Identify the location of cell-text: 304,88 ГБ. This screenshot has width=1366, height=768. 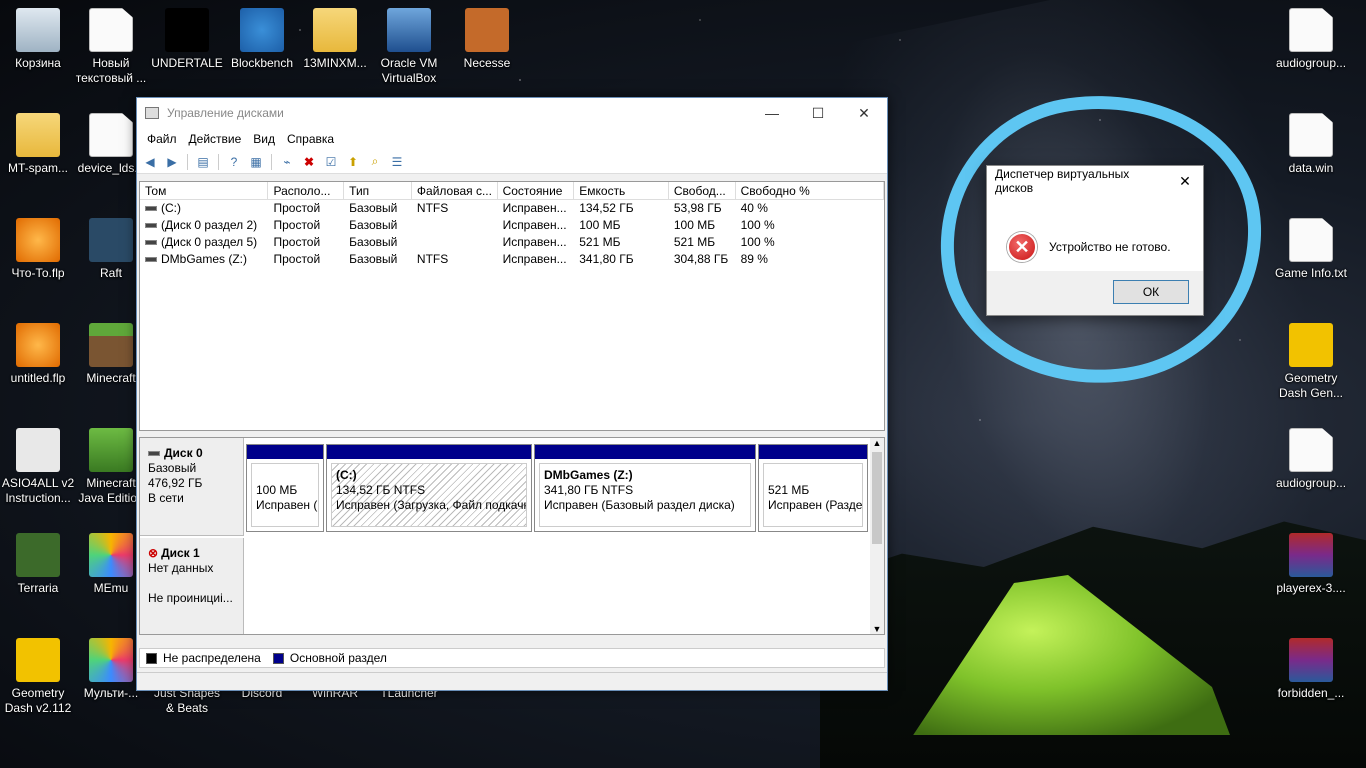
(701, 259).